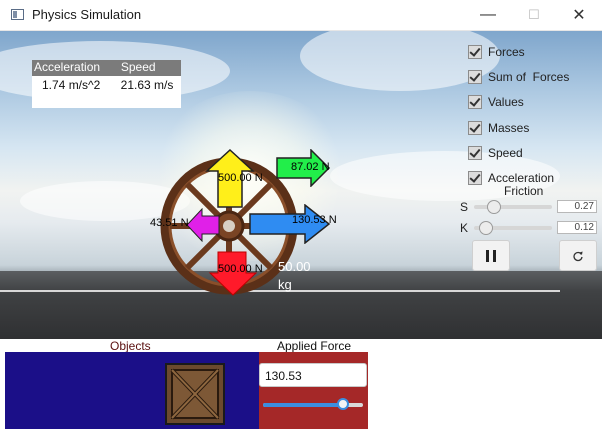 The image size is (602, 429). Describe the element at coordinates (464, 228) in the screenshot. I see `kinetic-friction-label: K` at that location.